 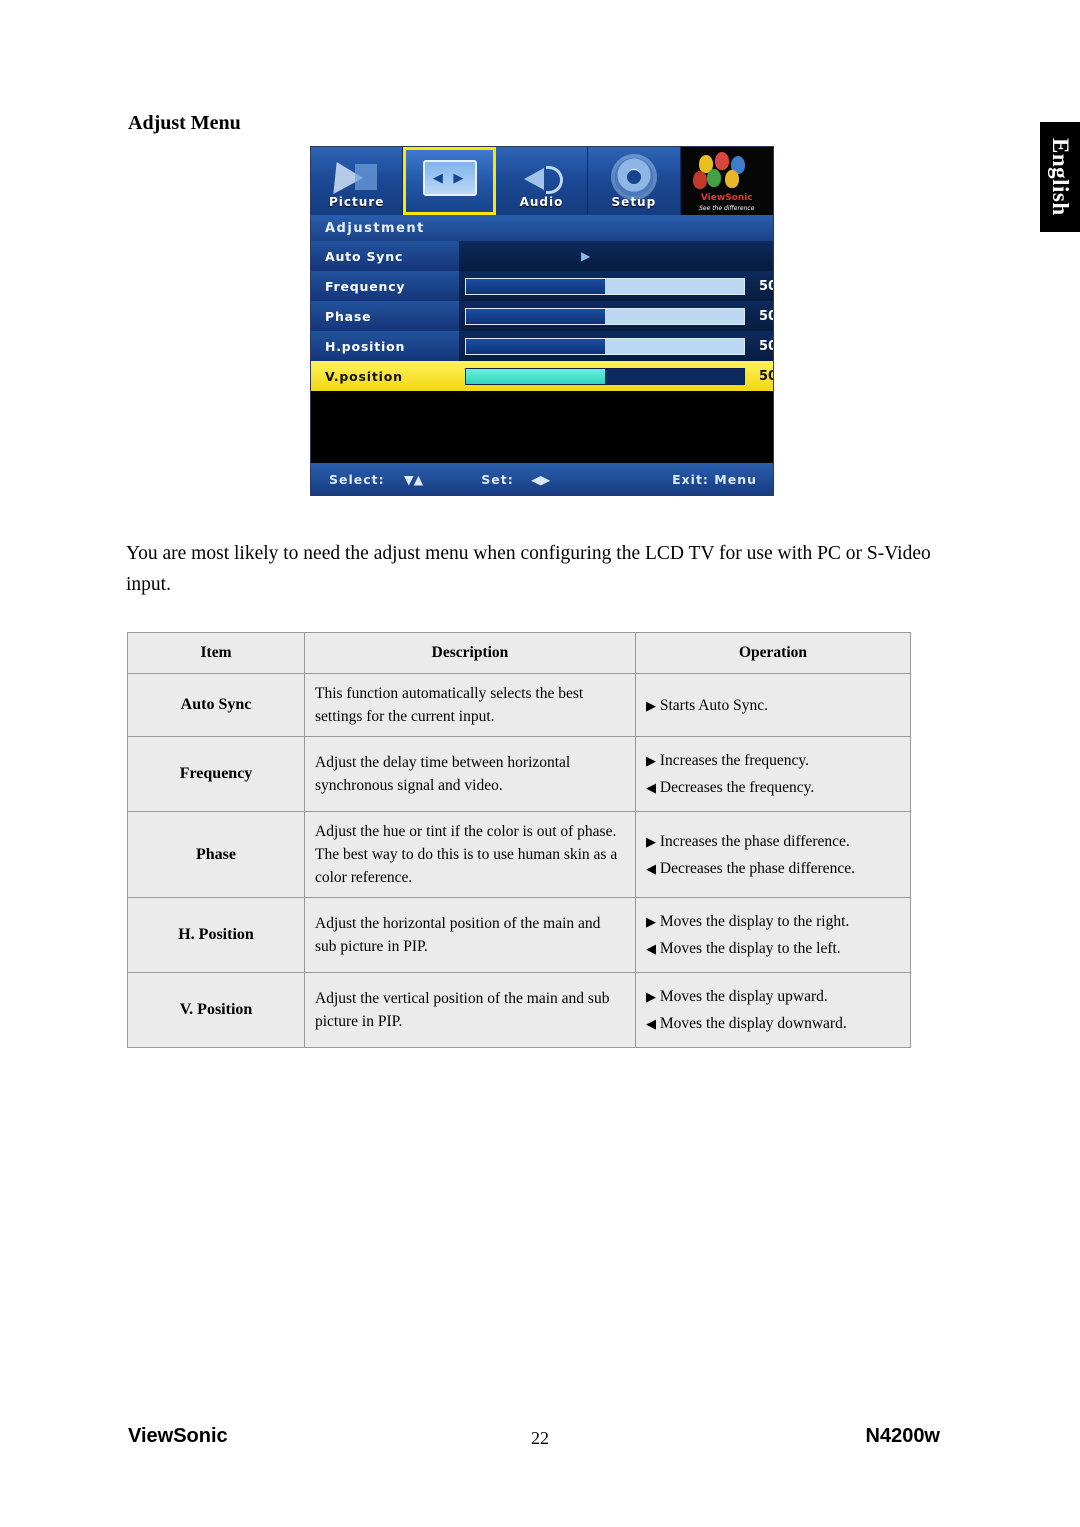 What do you see at coordinates (605, 346) in the screenshot?
I see `osd-slider-h-position` at bounding box center [605, 346].